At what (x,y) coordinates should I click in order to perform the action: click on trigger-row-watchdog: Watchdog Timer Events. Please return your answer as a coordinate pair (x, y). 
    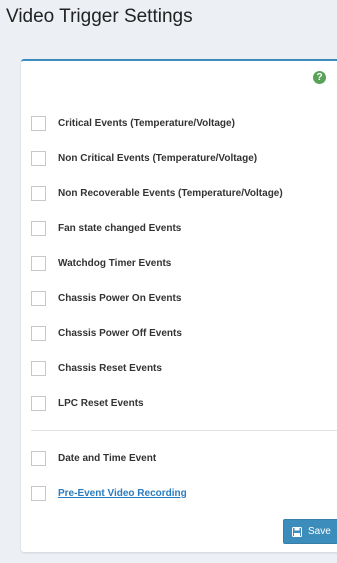
    Looking at the image, I should click on (101, 263).